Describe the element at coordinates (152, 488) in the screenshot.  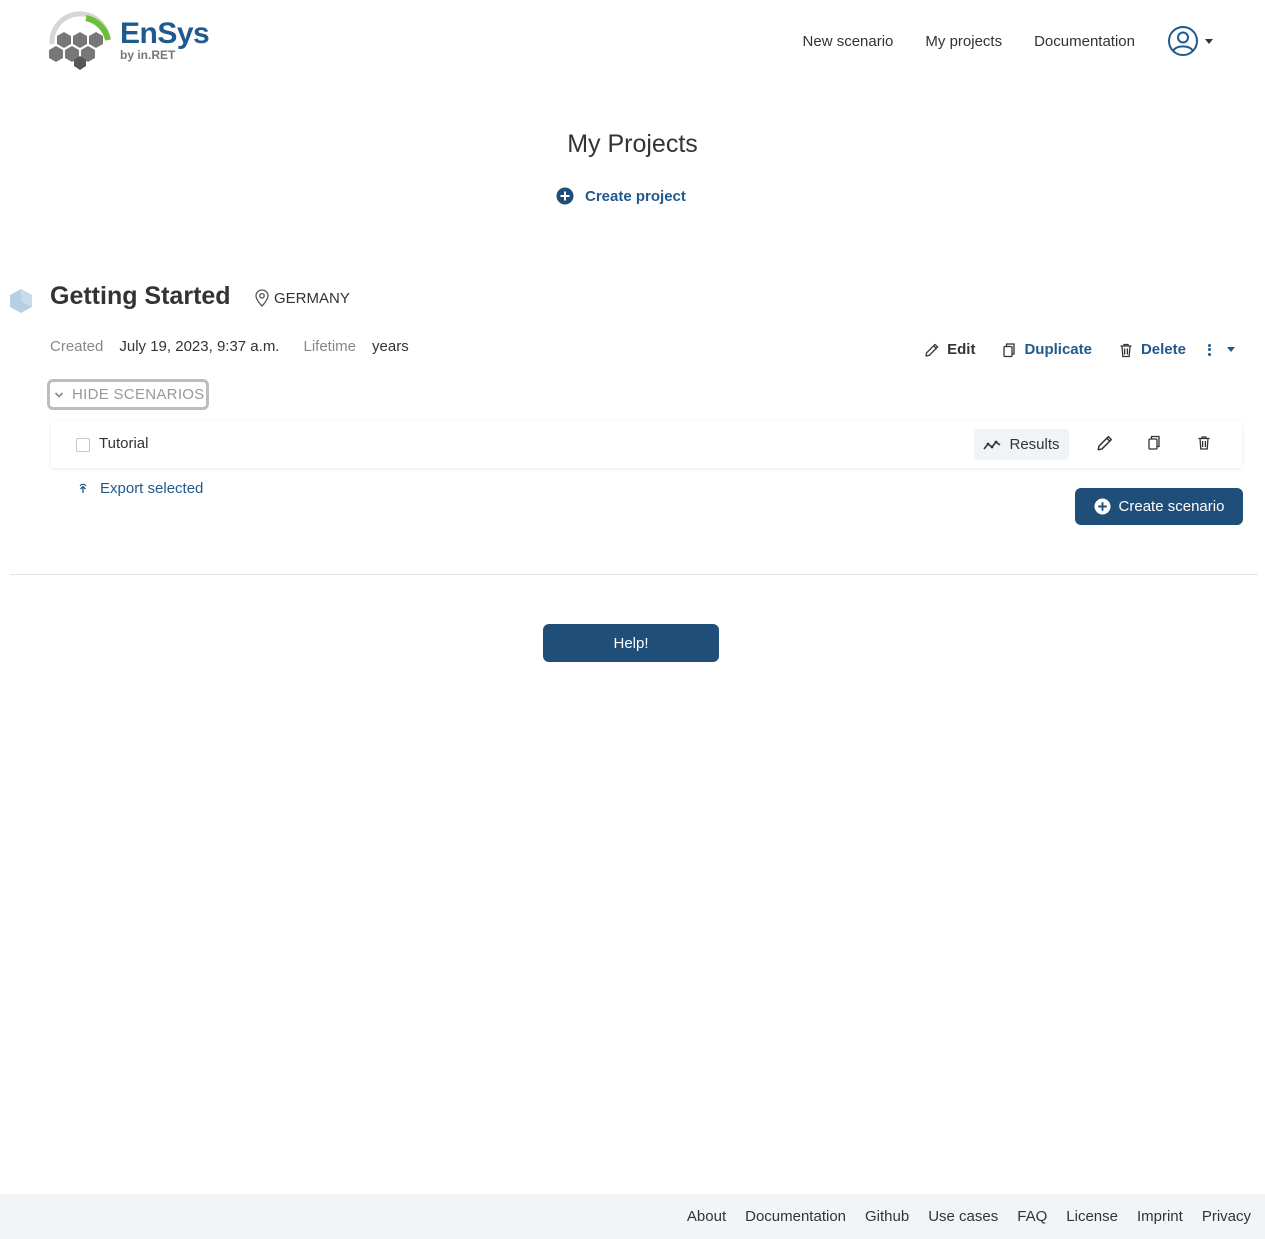
I see `export-selected-label: Export selected` at that location.